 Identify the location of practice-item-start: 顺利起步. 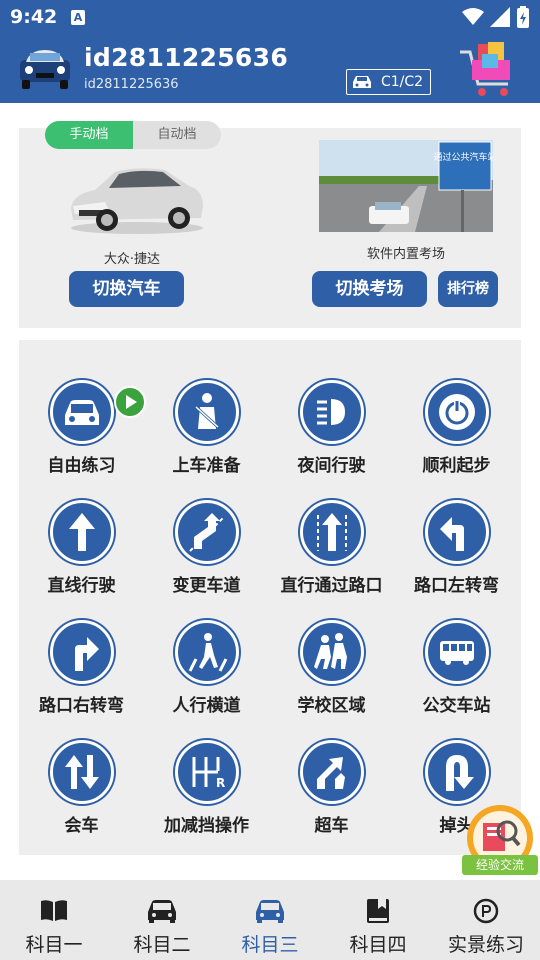
(456, 408).